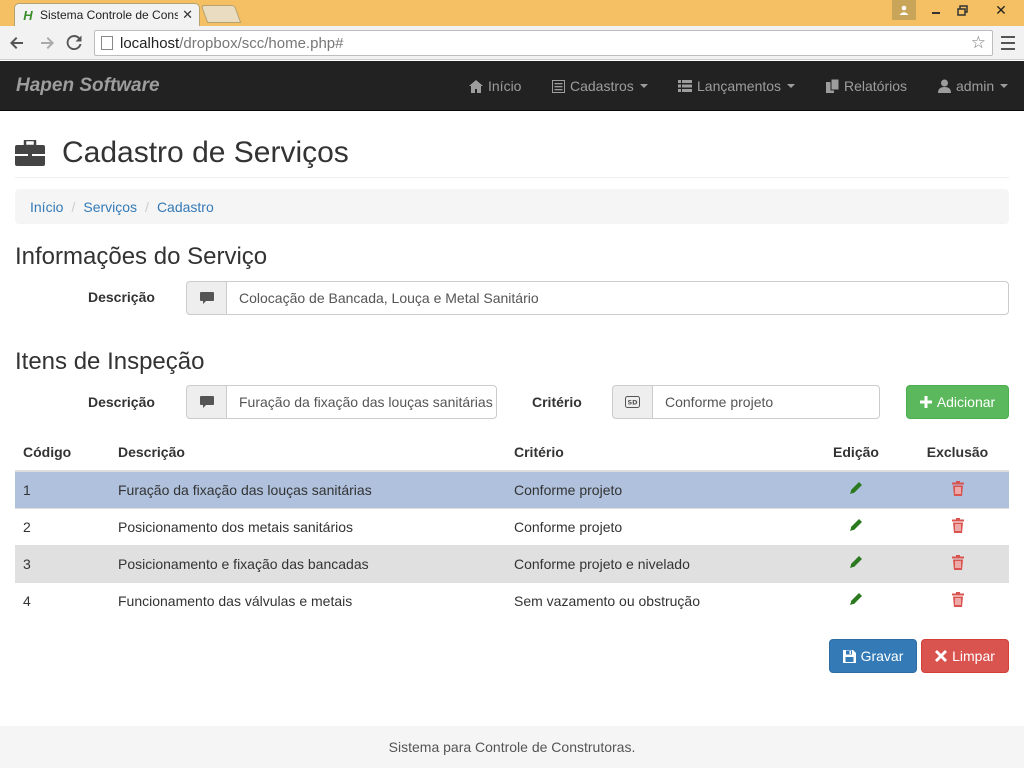 The image size is (1024, 768). What do you see at coordinates (62, 563) in the screenshot?
I see `row-code: 3` at bounding box center [62, 563].